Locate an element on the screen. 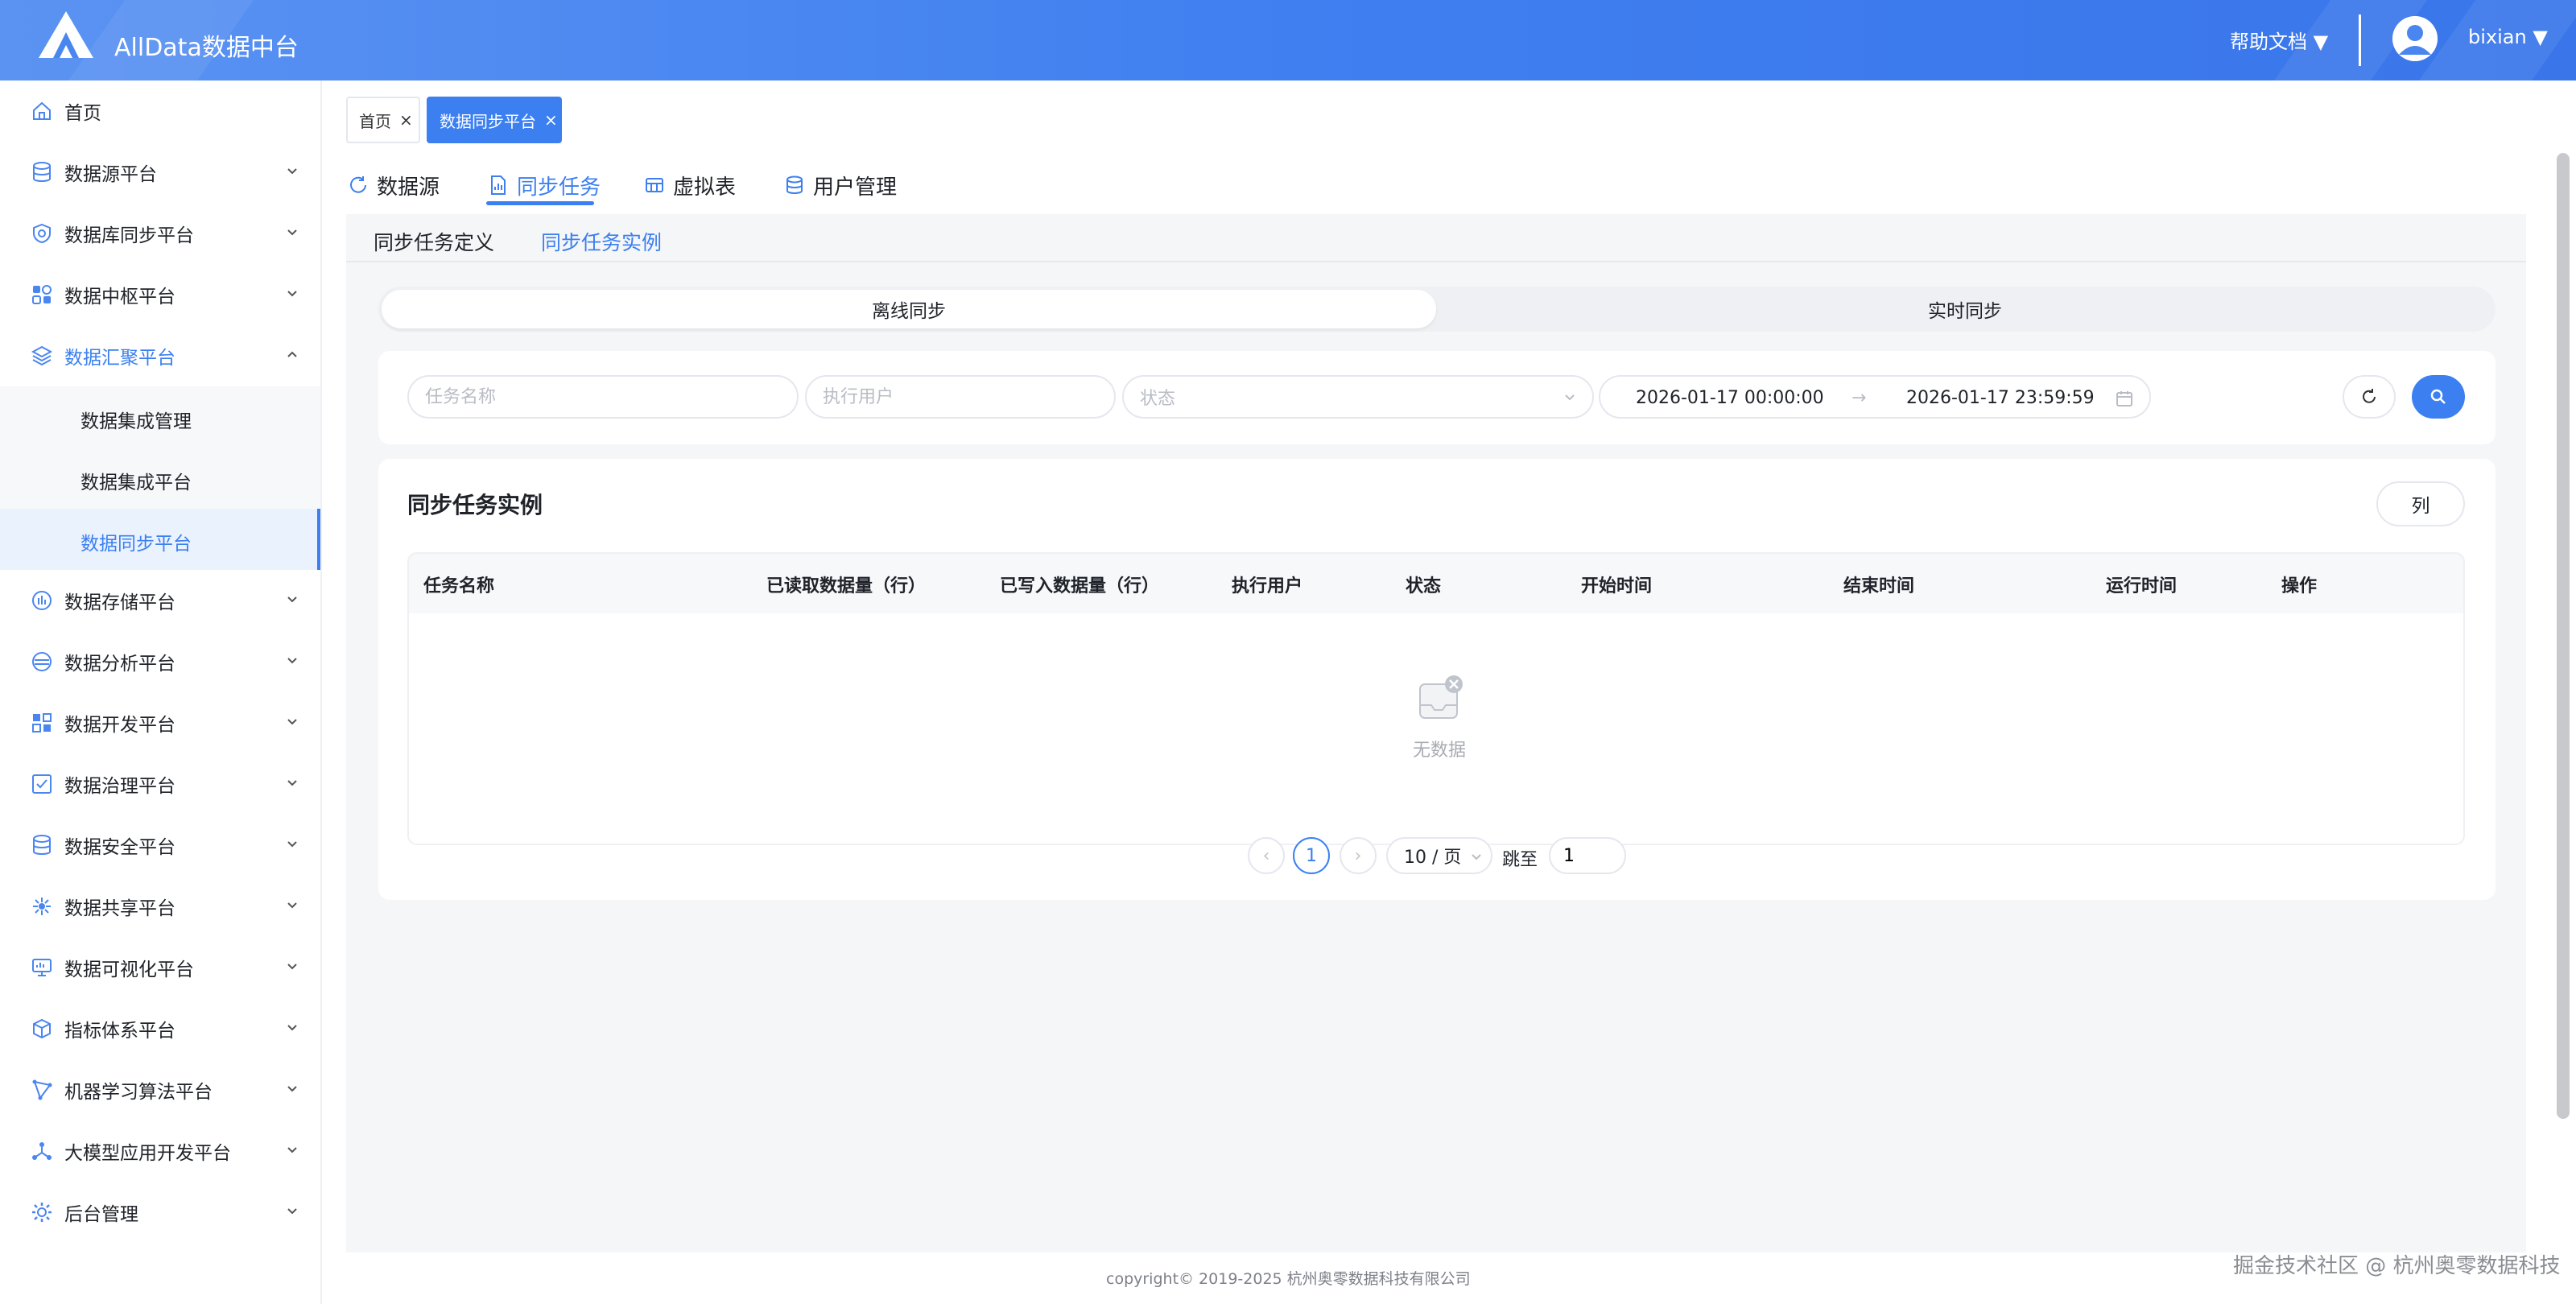 This screenshot has height=1304, width=2576. jump-page-field is located at coordinates (1587, 855).